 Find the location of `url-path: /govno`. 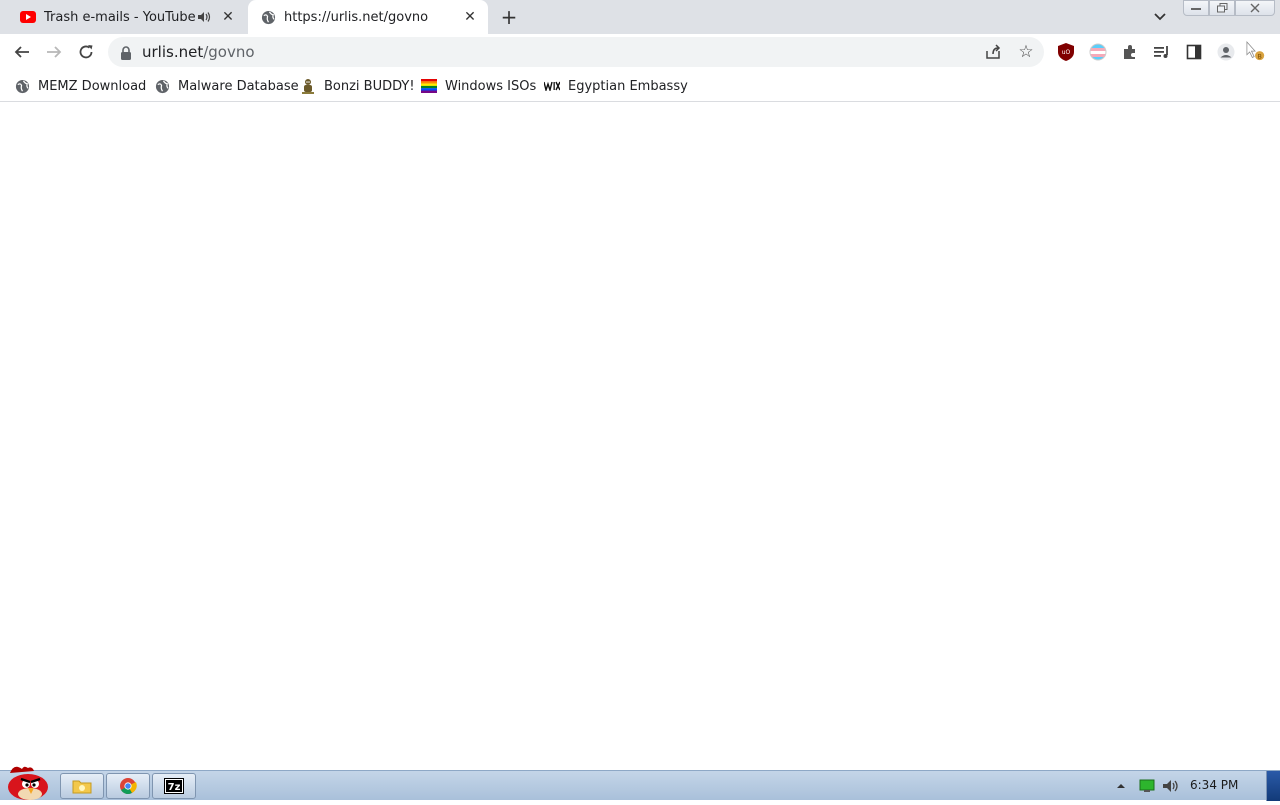

url-path: /govno is located at coordinates (229, 52).